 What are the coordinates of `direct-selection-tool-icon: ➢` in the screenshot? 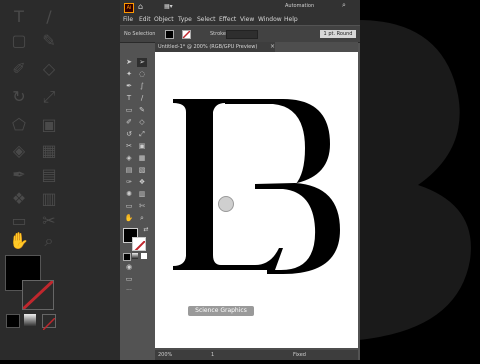 It's located at (142, 62).